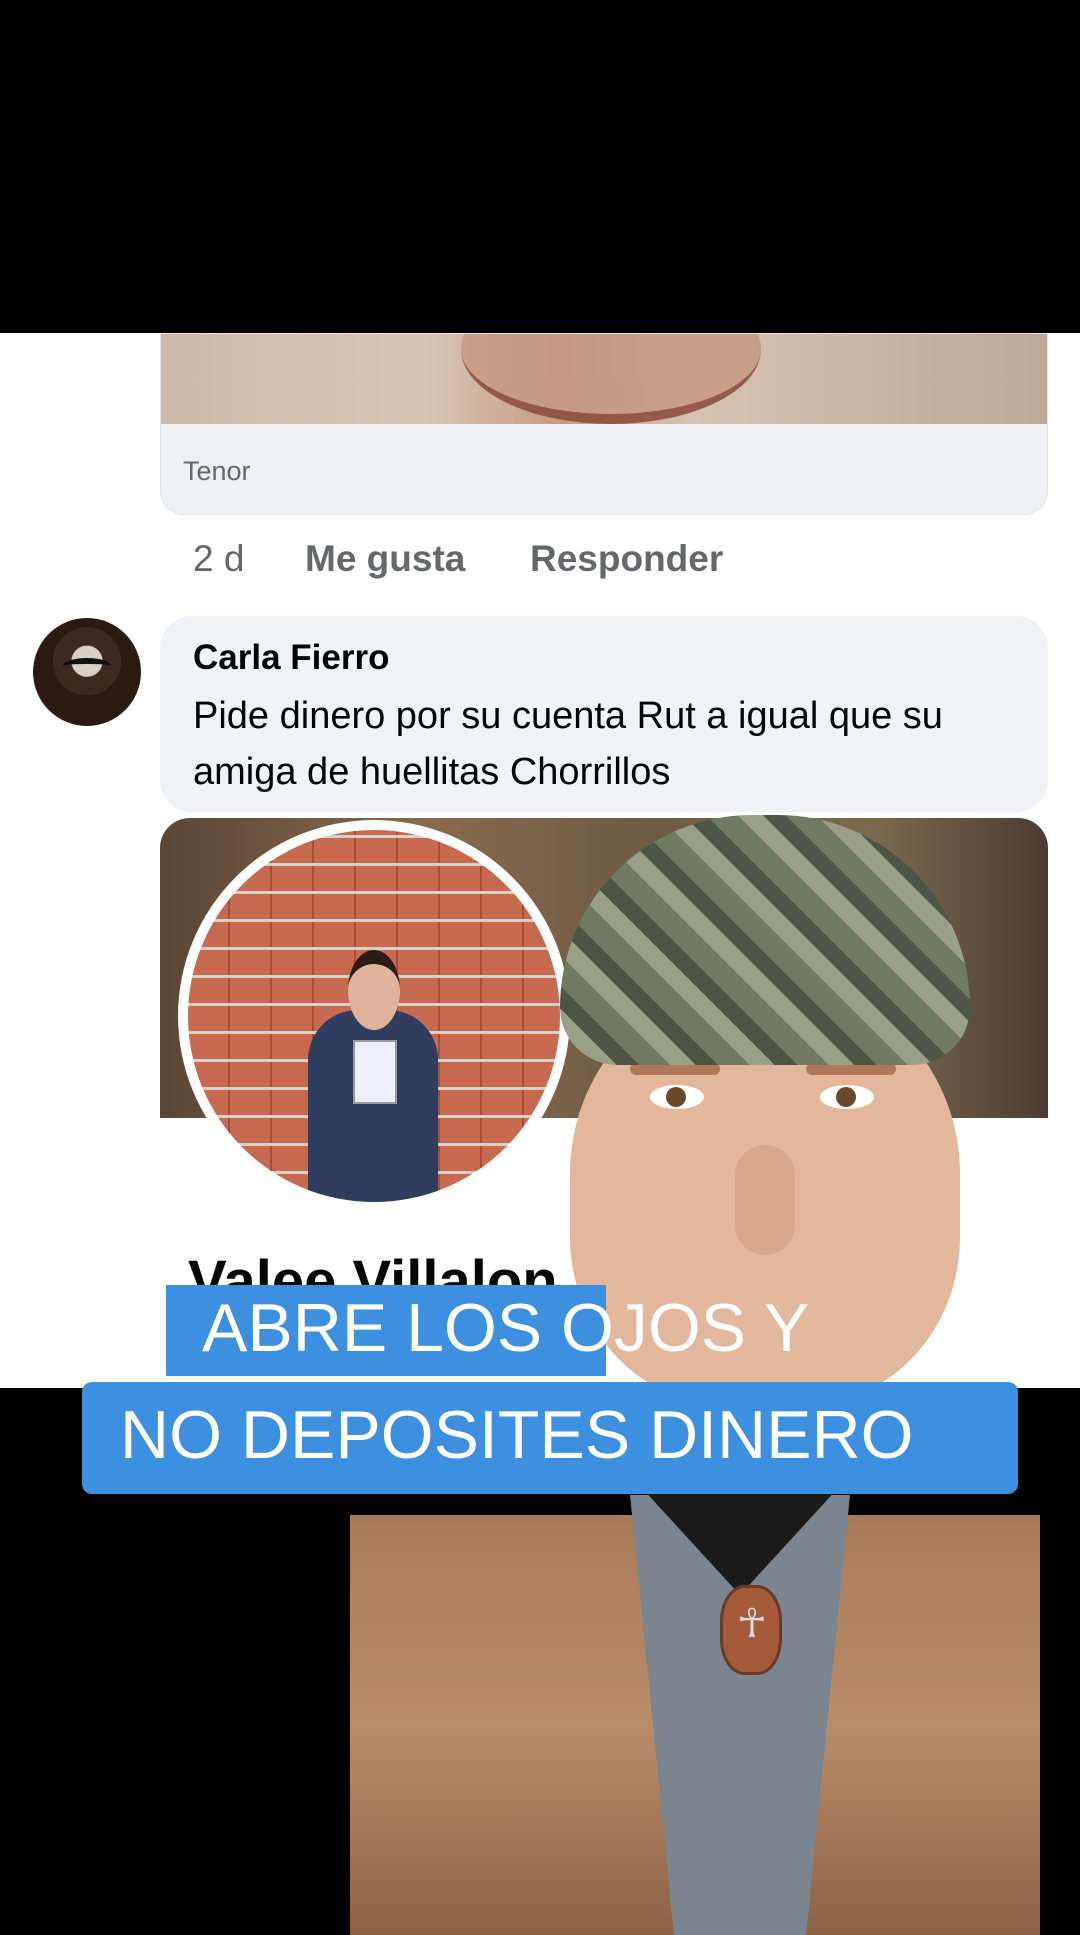 The height and width of the screenshot is (1935, 1080). I want to click on like-link: Me gusta, so click(385, 559).